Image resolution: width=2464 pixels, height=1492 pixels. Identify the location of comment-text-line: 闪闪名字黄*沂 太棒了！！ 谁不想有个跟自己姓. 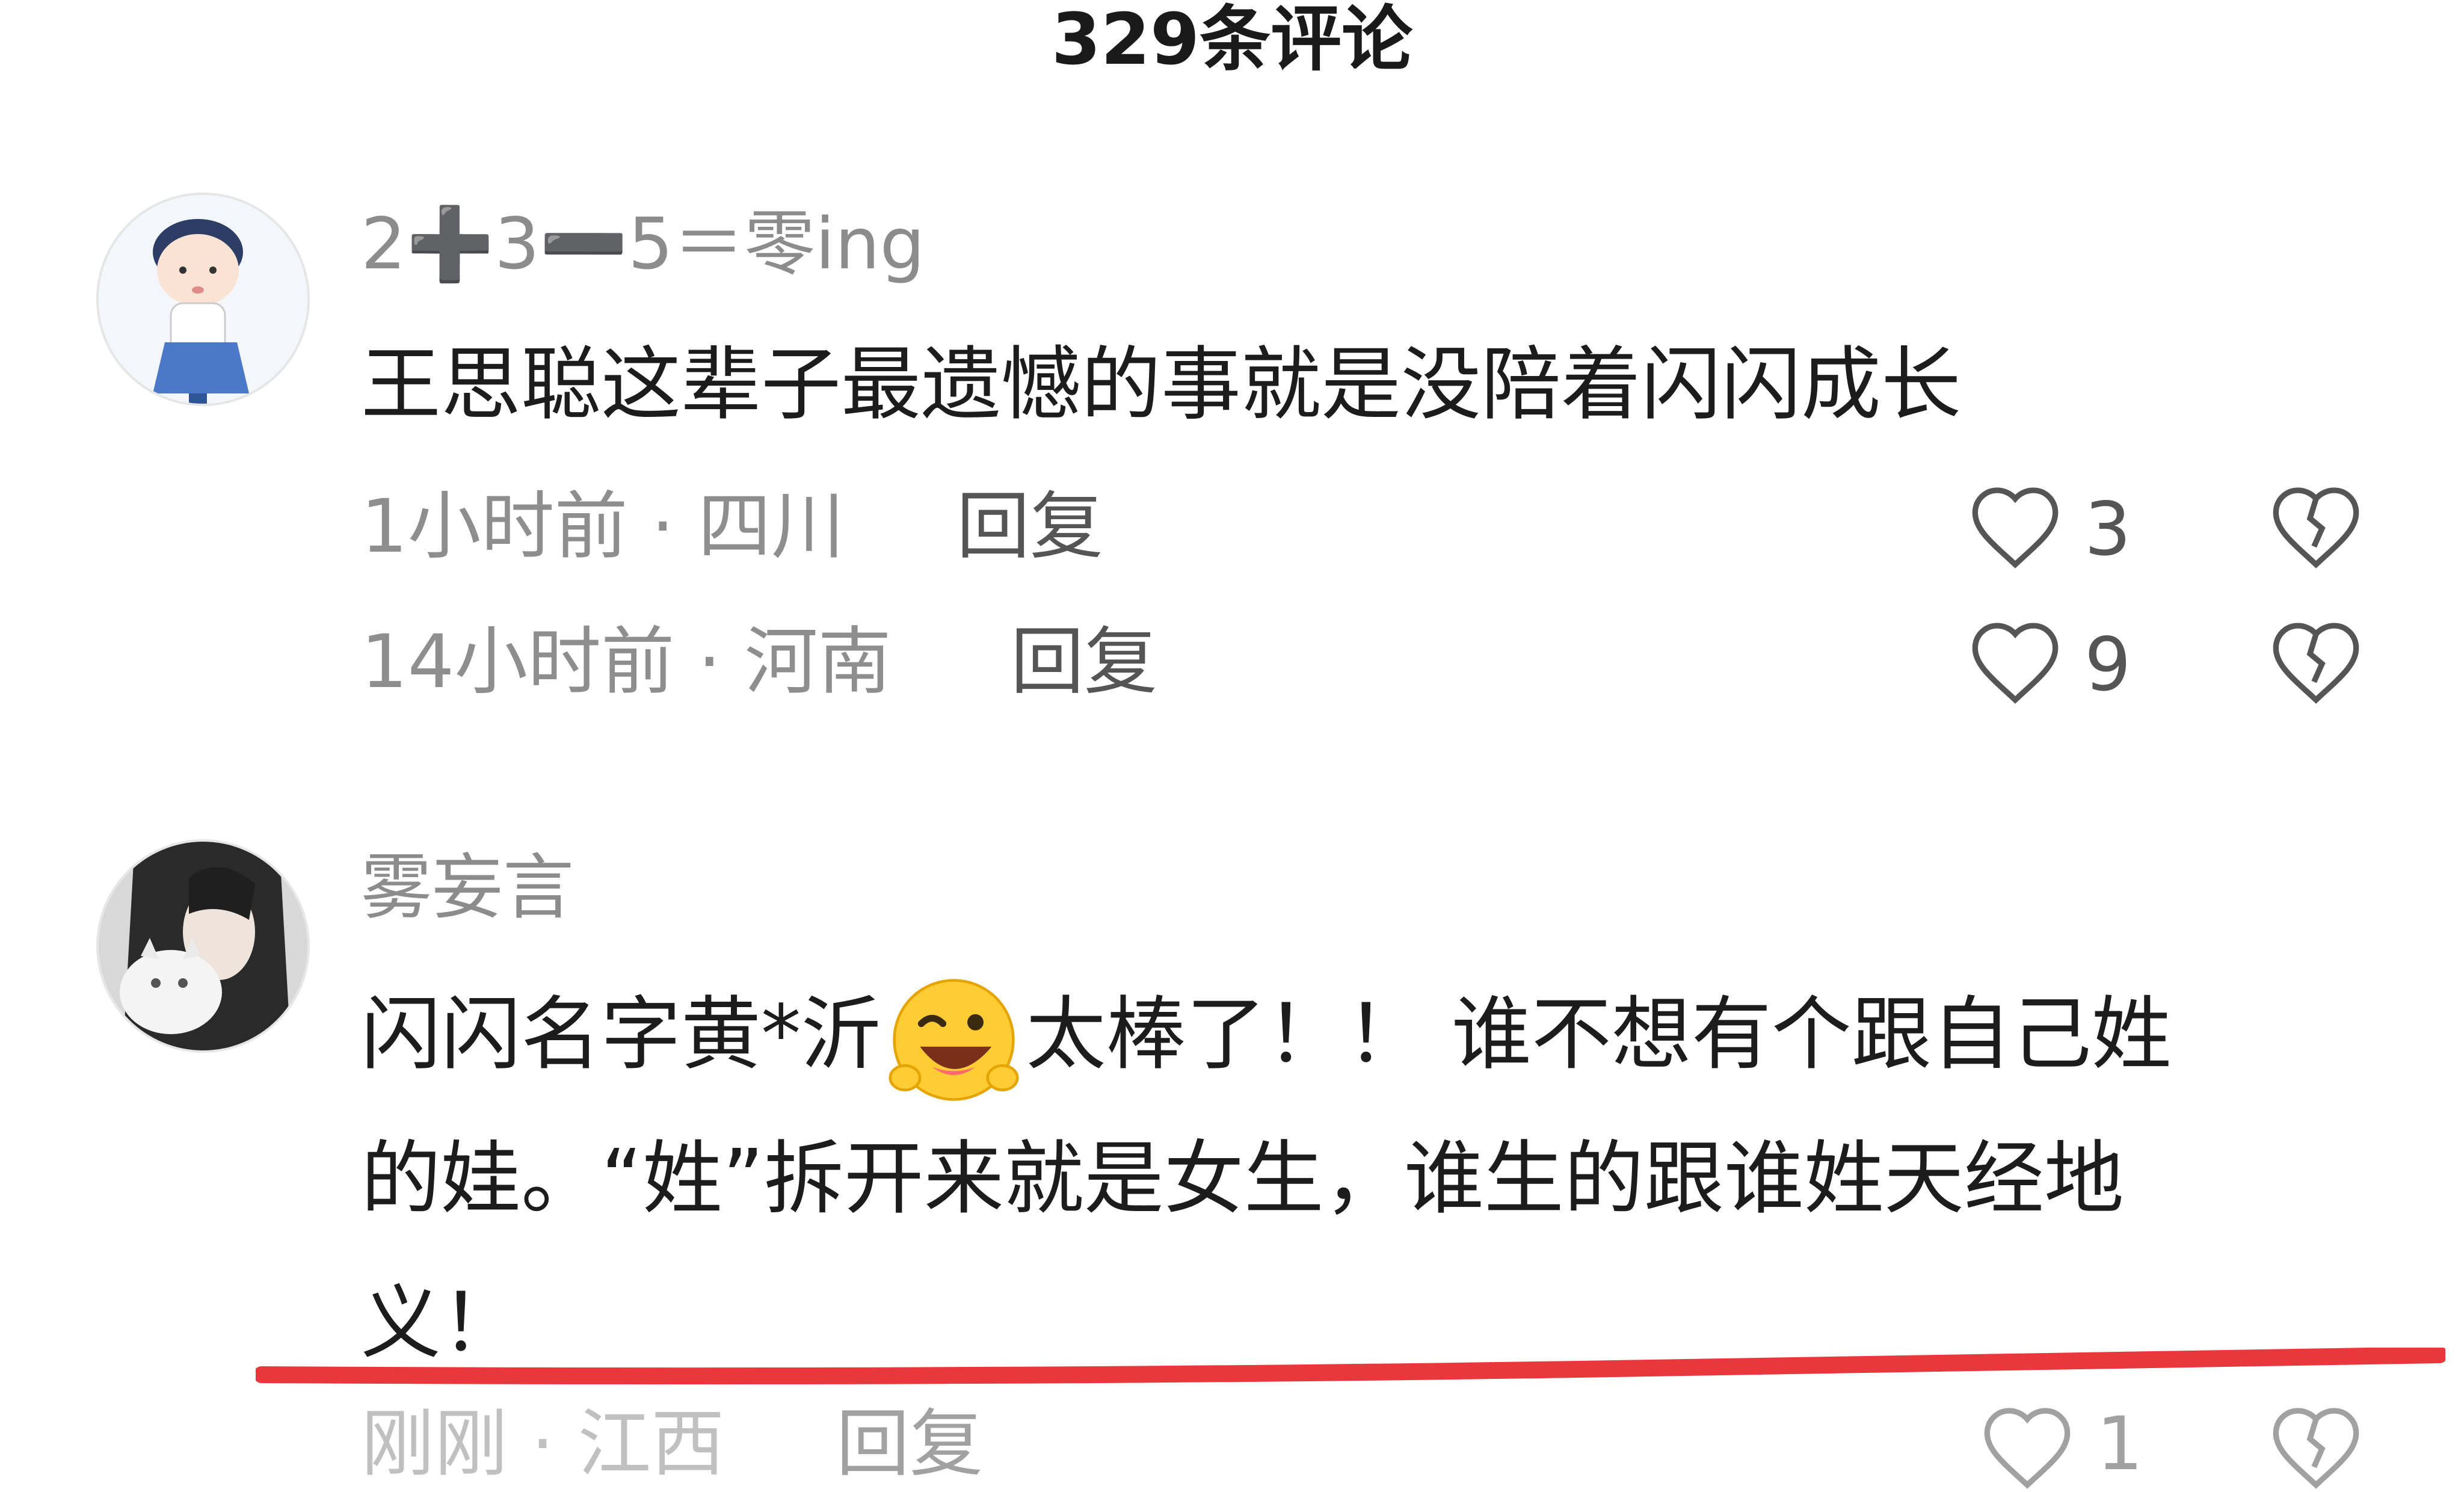
(1266, 1035).